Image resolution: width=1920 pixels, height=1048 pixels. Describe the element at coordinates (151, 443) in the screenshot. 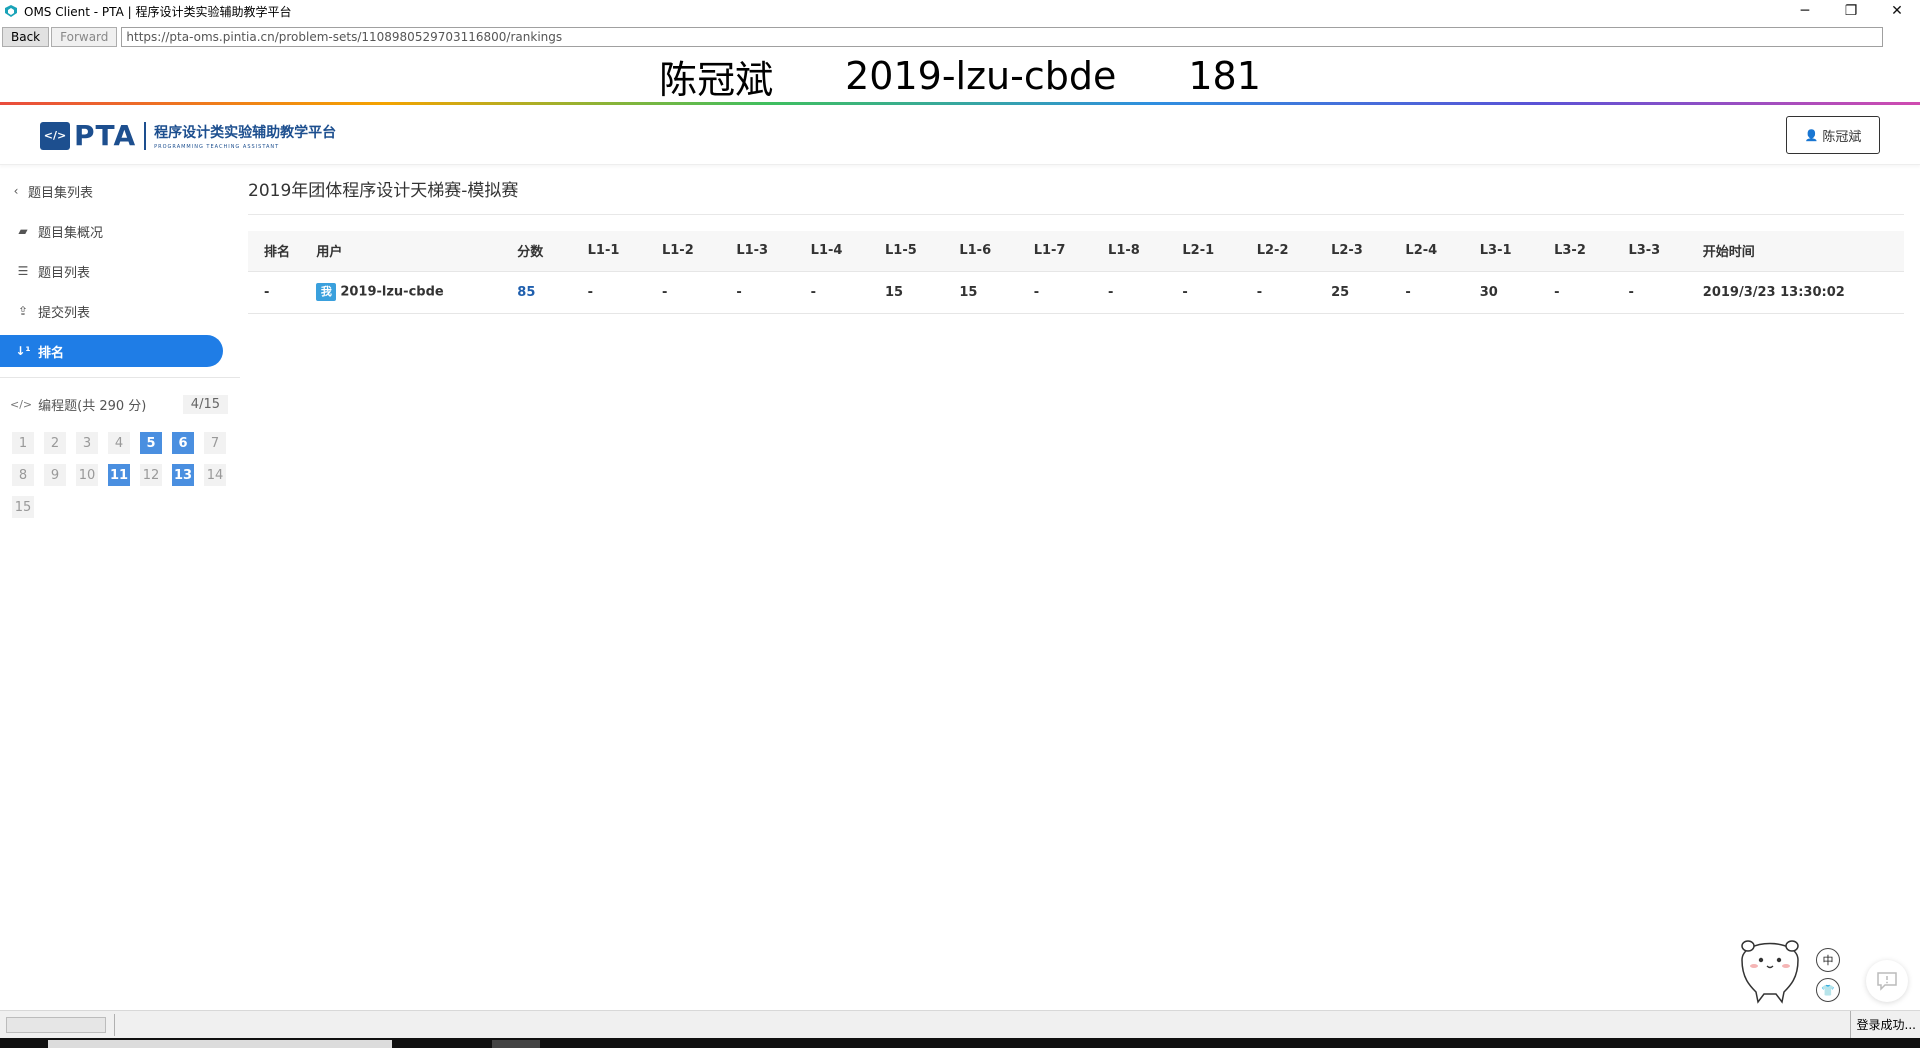

I see `problem-cell: 5` at that location.